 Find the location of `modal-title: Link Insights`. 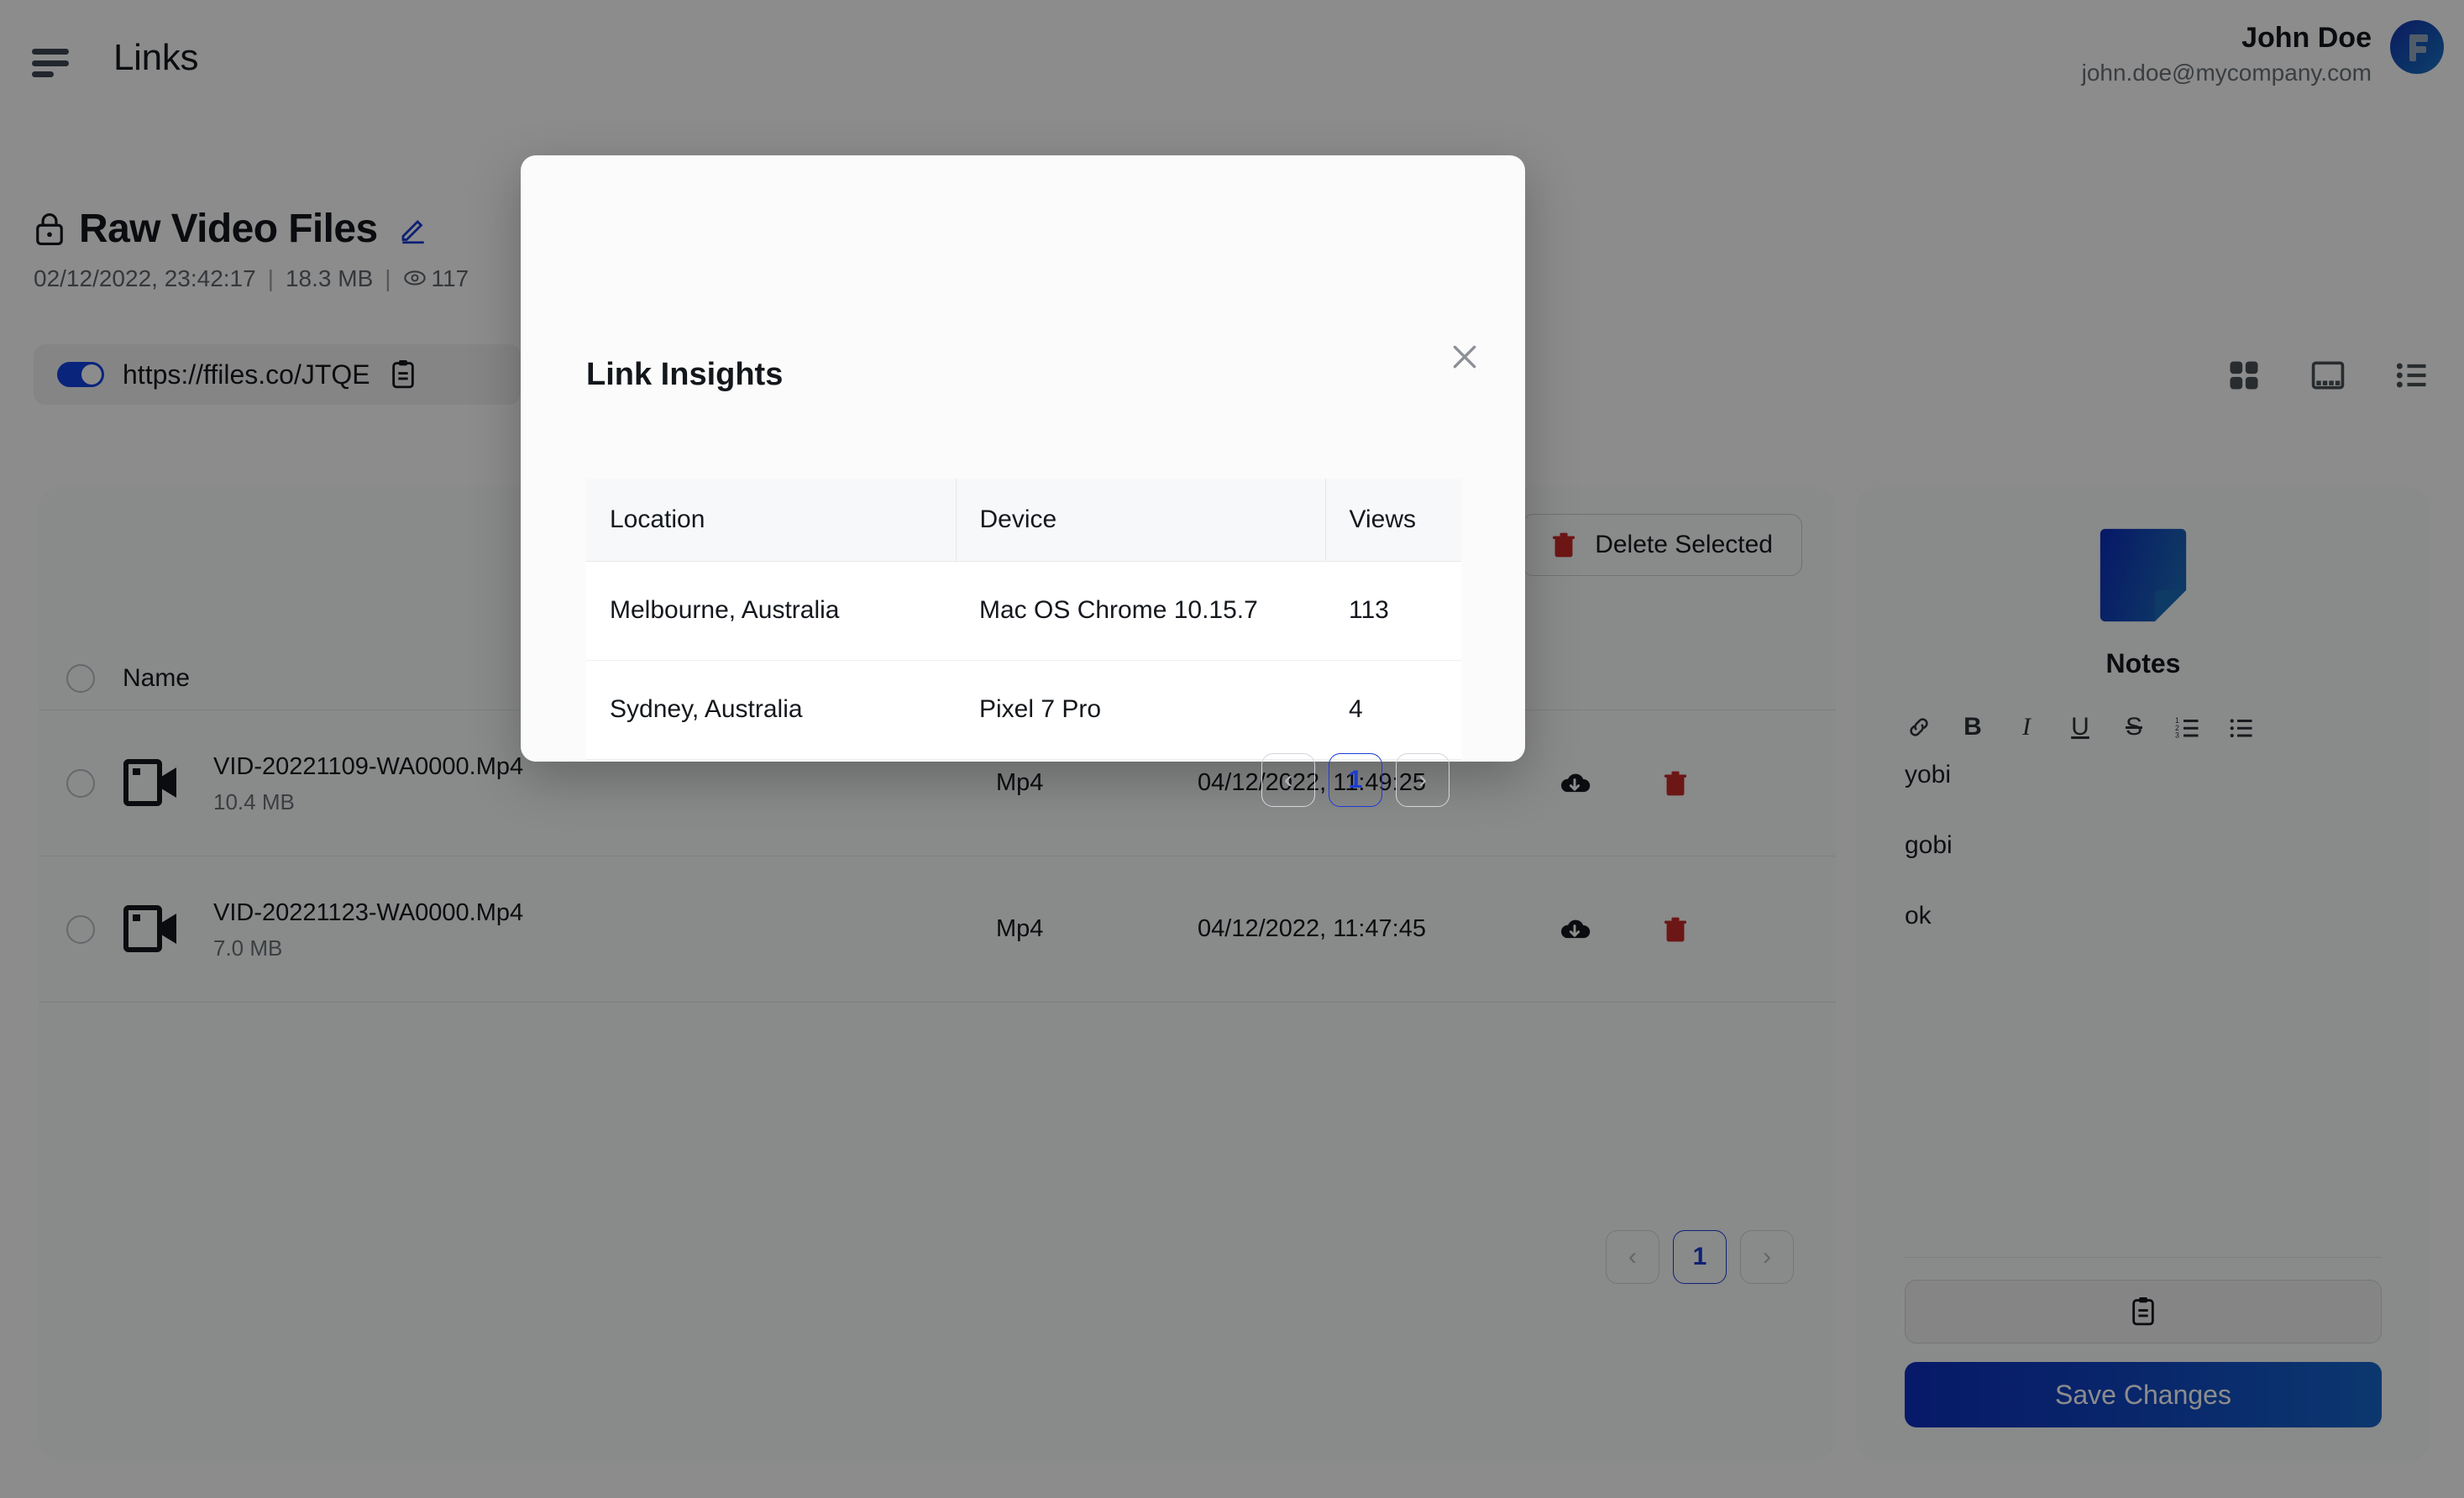

modal-title: Link Insights is located at coordinates (685, 374).